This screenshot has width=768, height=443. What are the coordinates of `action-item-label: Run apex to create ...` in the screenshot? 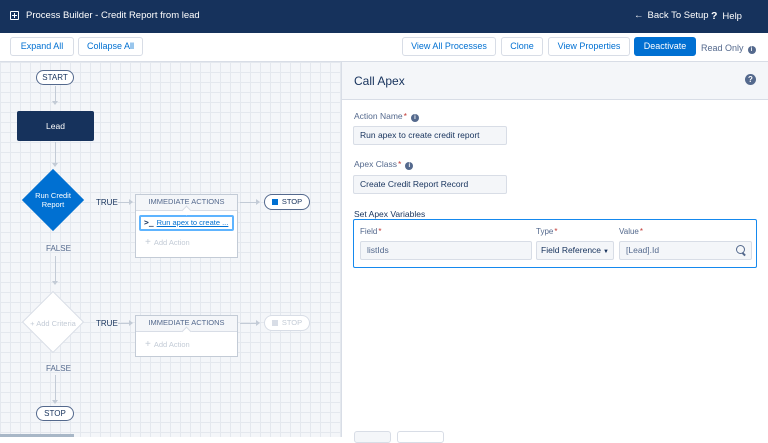 It's located at (192, 222).